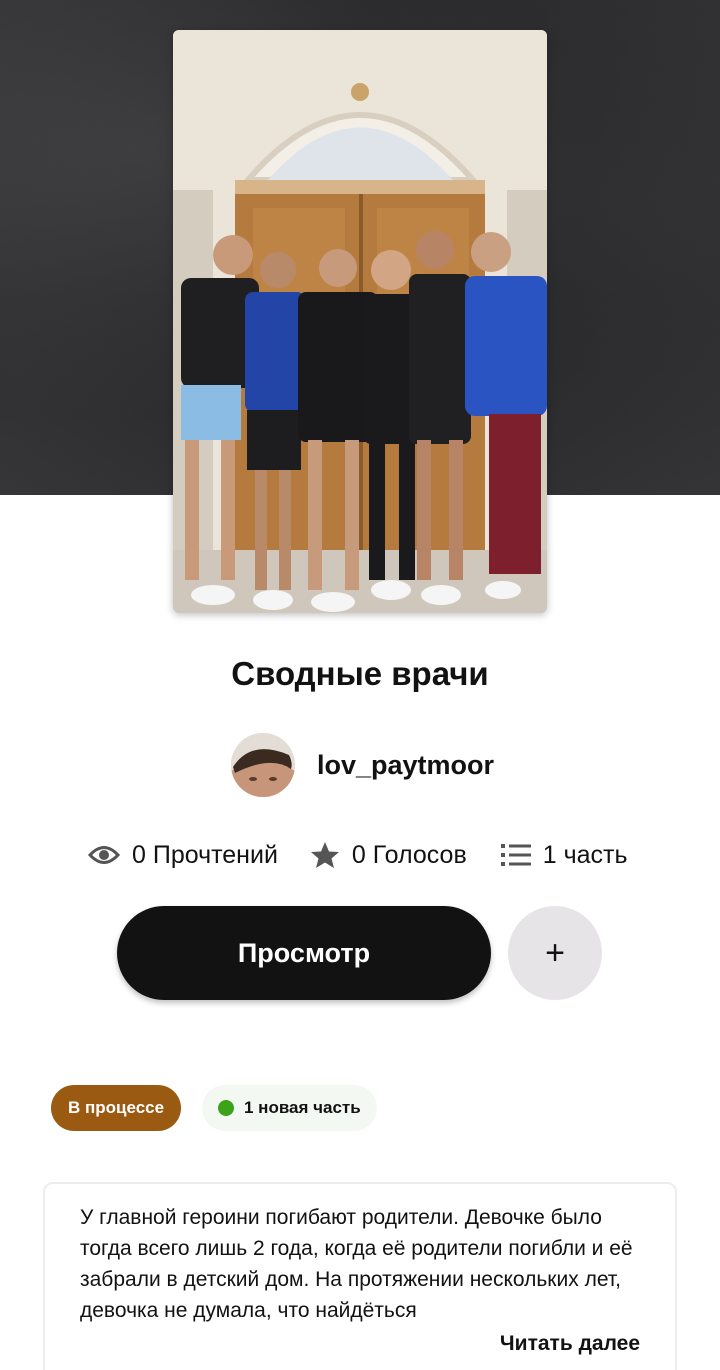 This screenshot has height=1370, width=720. What do you see at coordinates (205, 854) in the screenshot?
I see `stat-reads-label: 0 Прочтений` at bounding box center [205, 854].